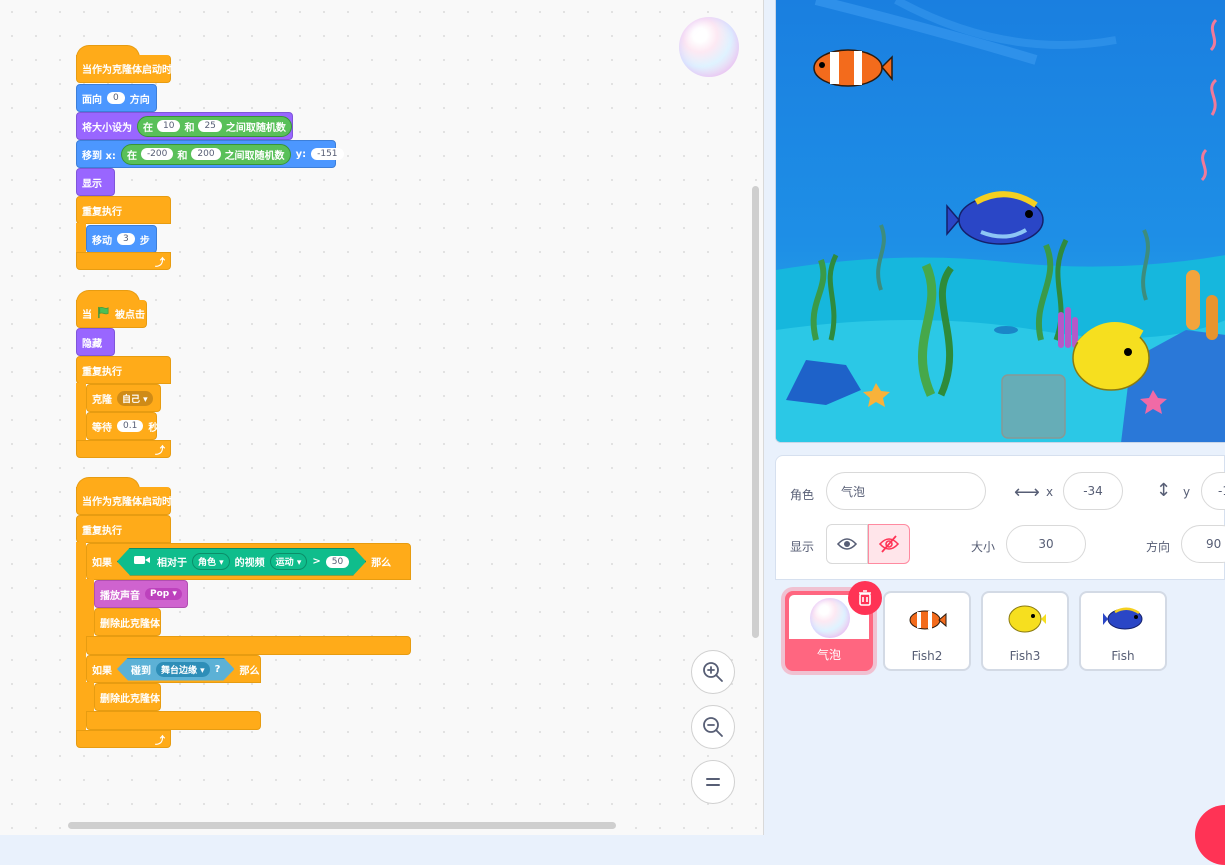 The height and width of the screenshot is (865, 1225). Describe the element at coordinates (92, 184) in the screenshot. I see `block-text: 显示` at that location.